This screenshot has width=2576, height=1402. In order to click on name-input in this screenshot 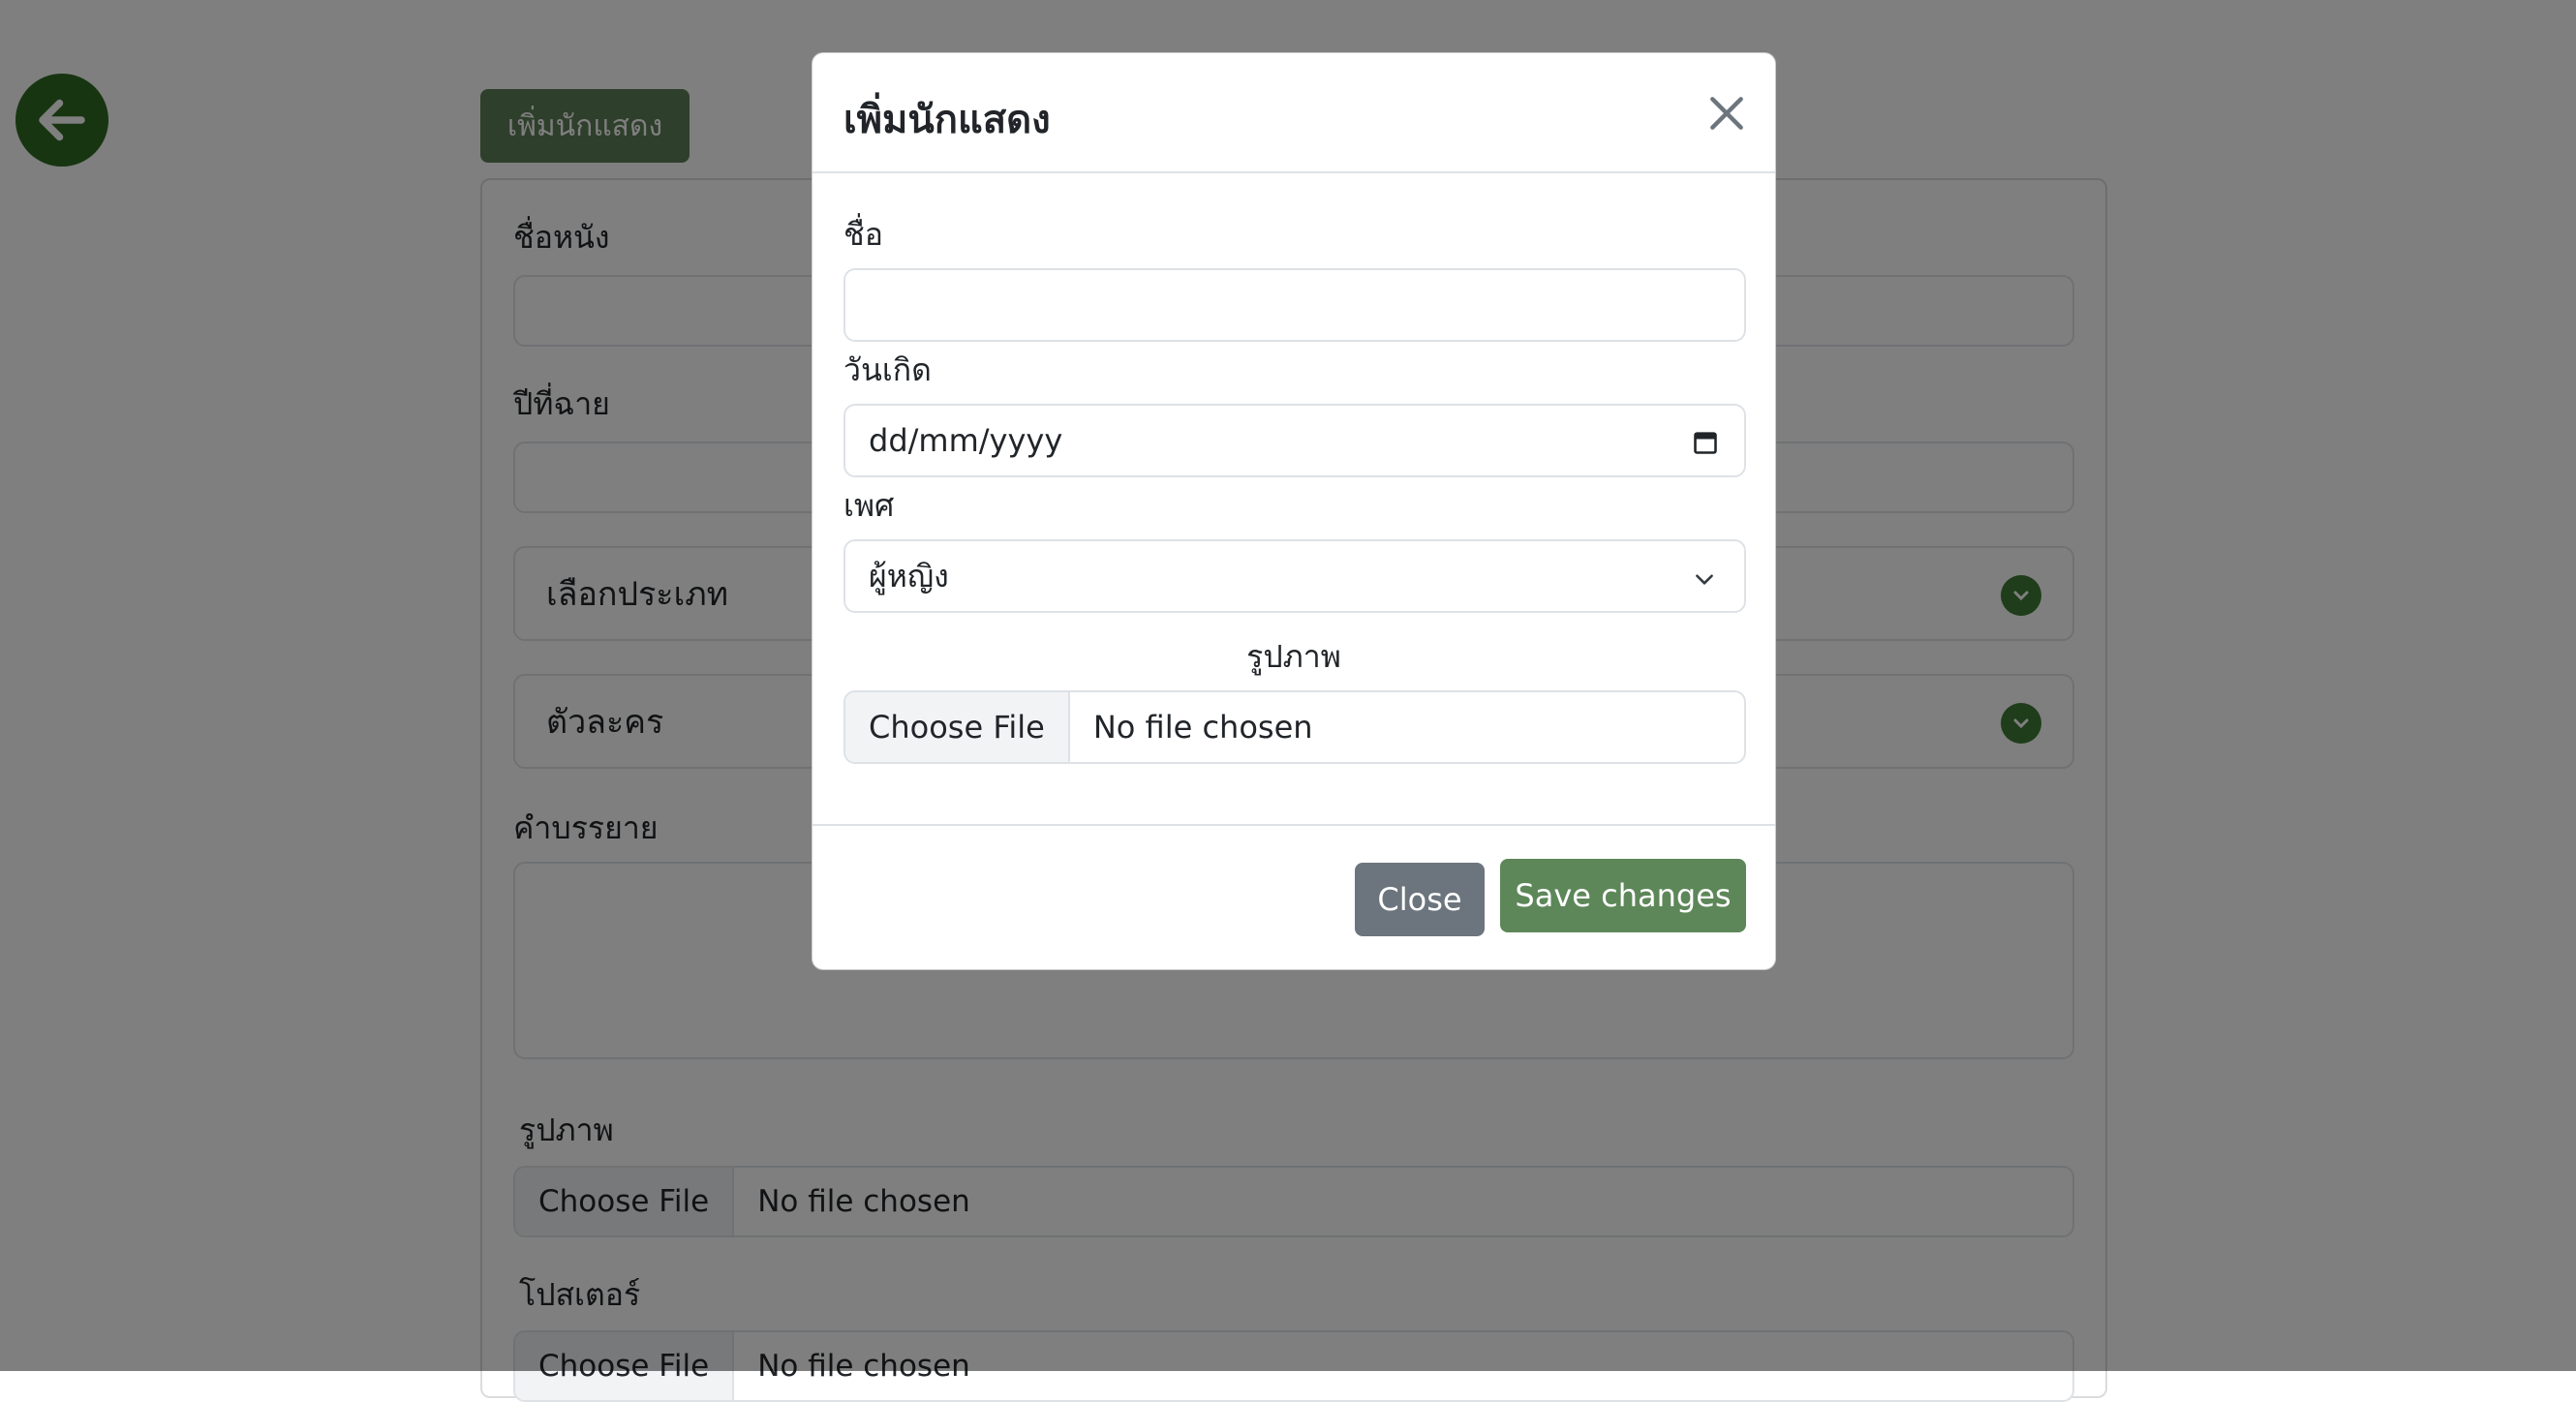, I will do `click(1295, 305)`.